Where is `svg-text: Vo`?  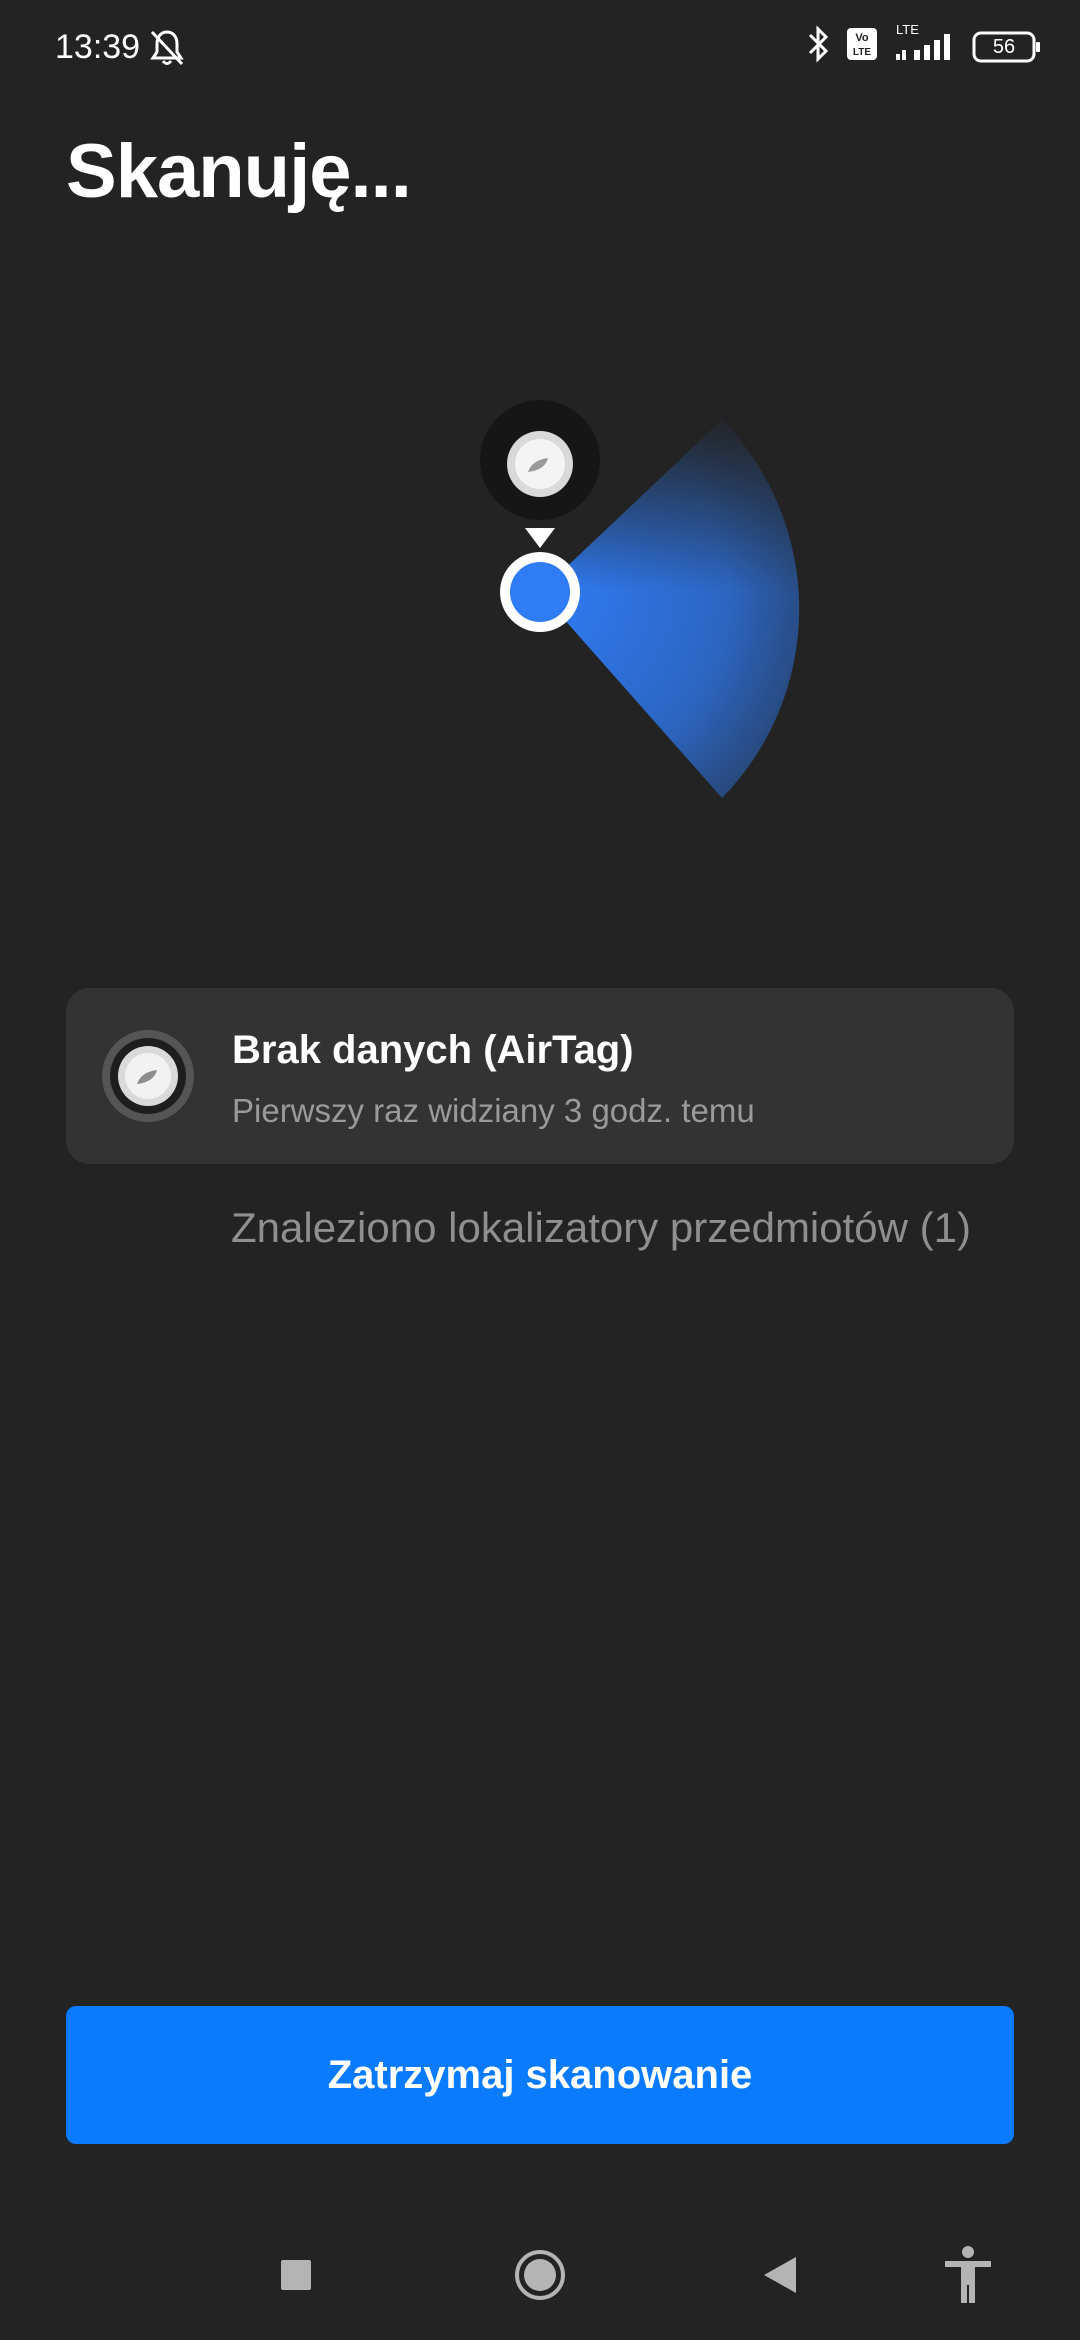 svg-text: Vo is located at coordinates (862, 38).